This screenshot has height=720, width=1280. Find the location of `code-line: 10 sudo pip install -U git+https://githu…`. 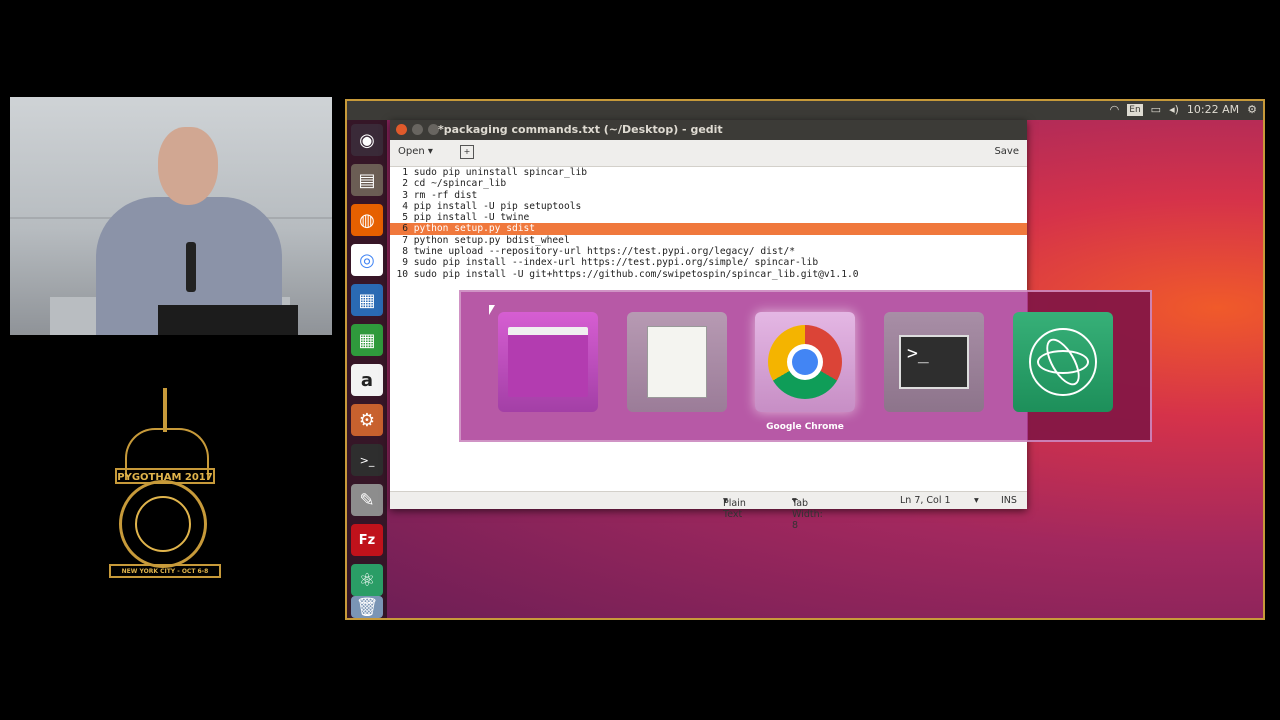

code-line: 10 sudo pip install -U git+https://githu… is located at coordinates (708, 274).